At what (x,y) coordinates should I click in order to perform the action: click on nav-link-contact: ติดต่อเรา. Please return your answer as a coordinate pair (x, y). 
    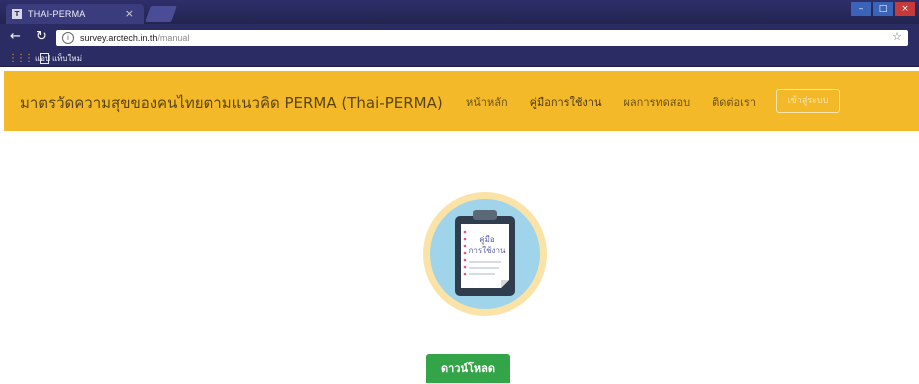
    Looking at the image, I should click on (734, 102).